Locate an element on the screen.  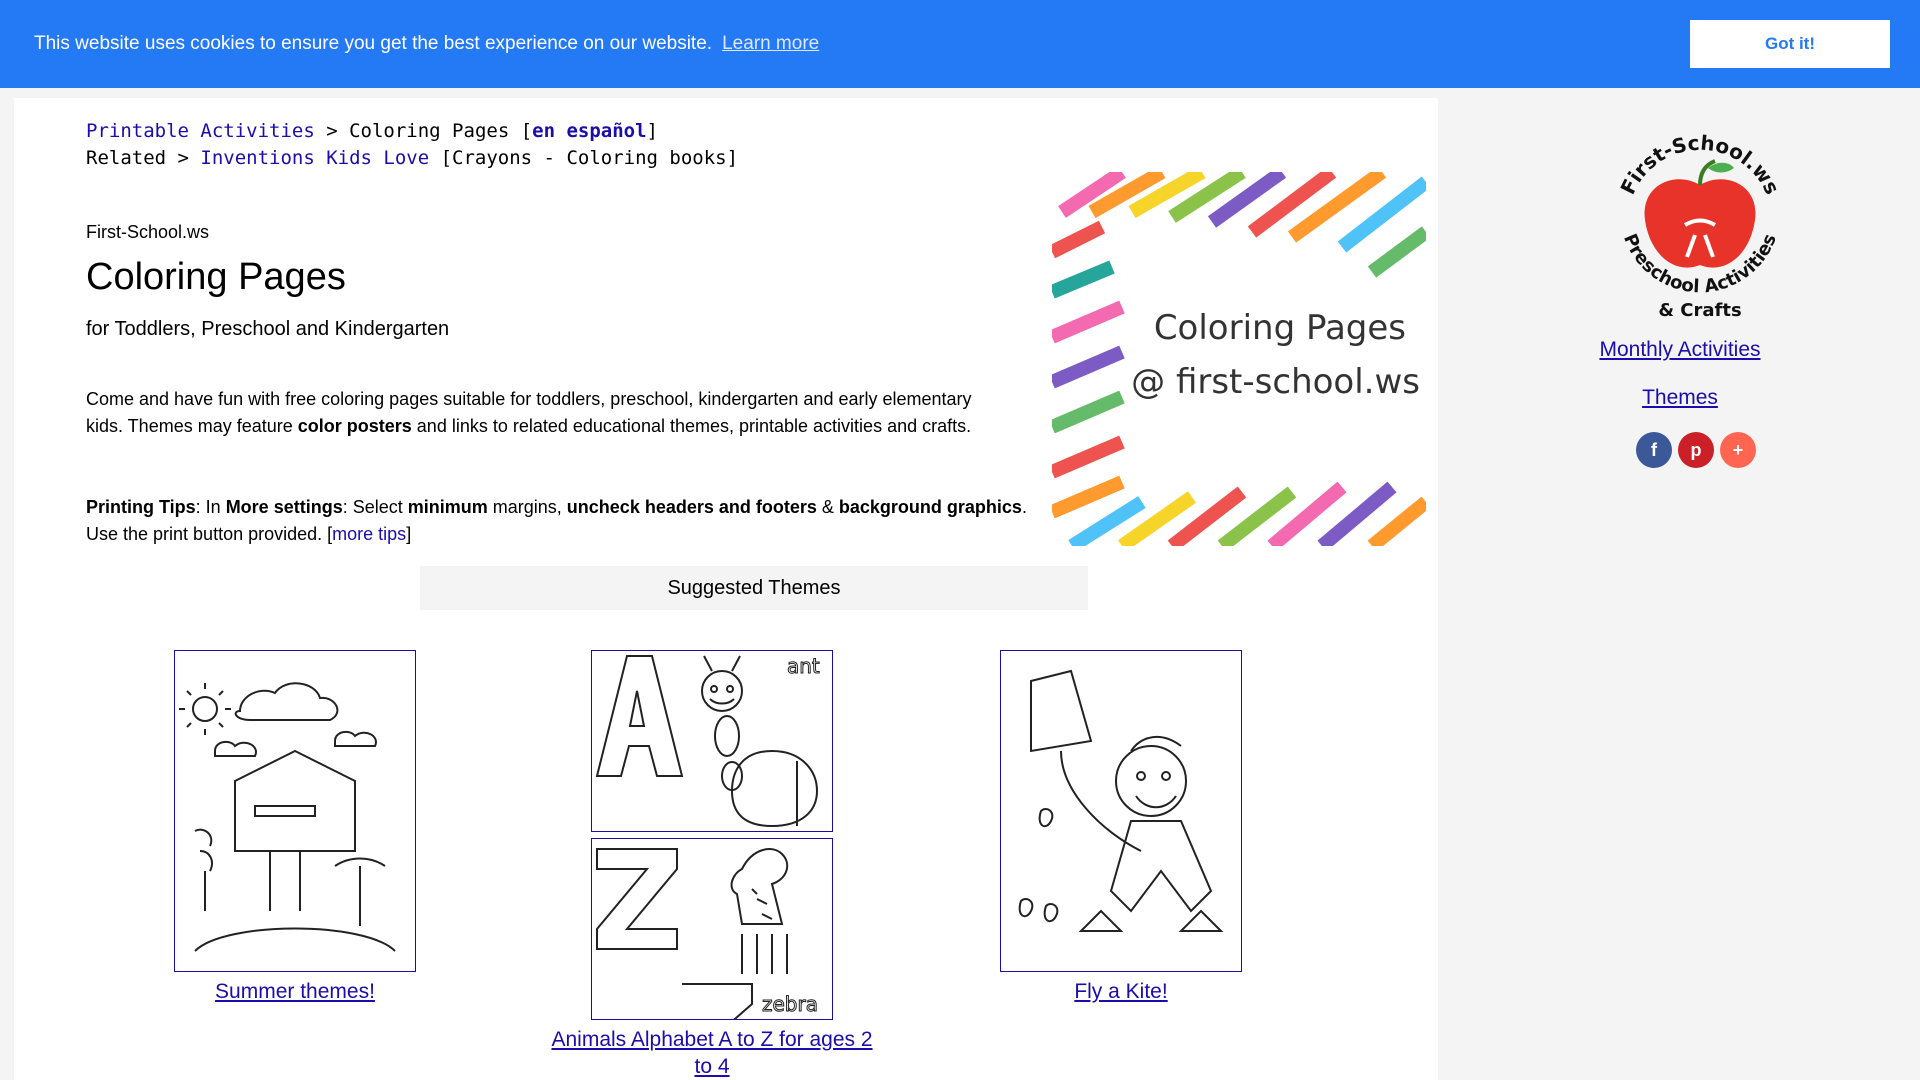
kite-coloring-thumbnail is located at coordinates (1121, 811).